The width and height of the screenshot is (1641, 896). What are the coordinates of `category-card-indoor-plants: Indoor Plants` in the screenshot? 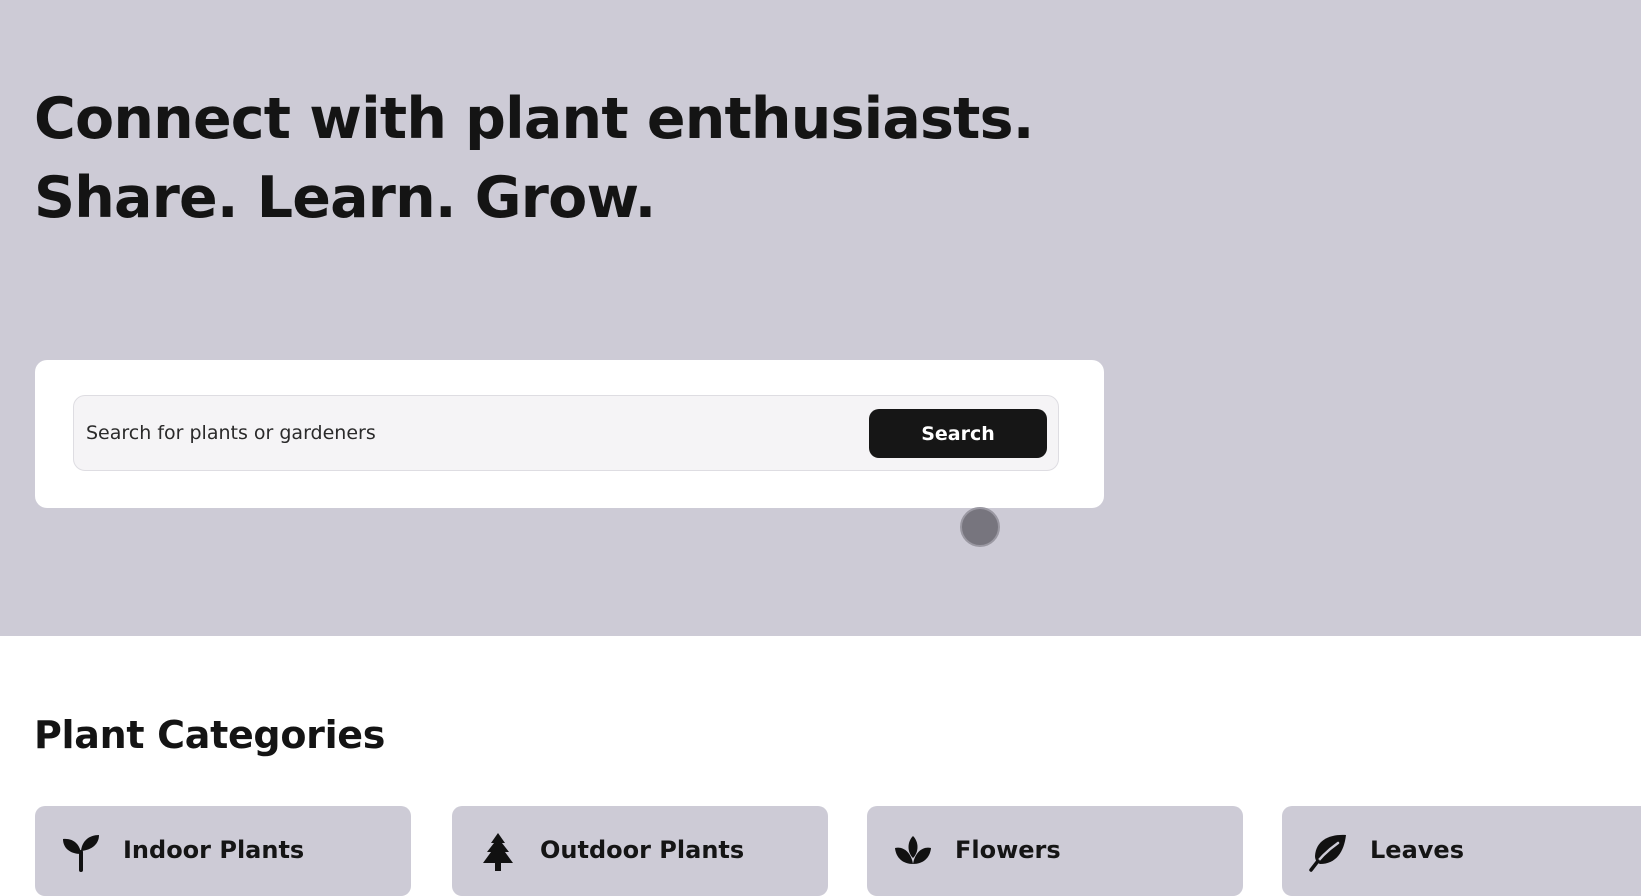 It's located at (223, 851).